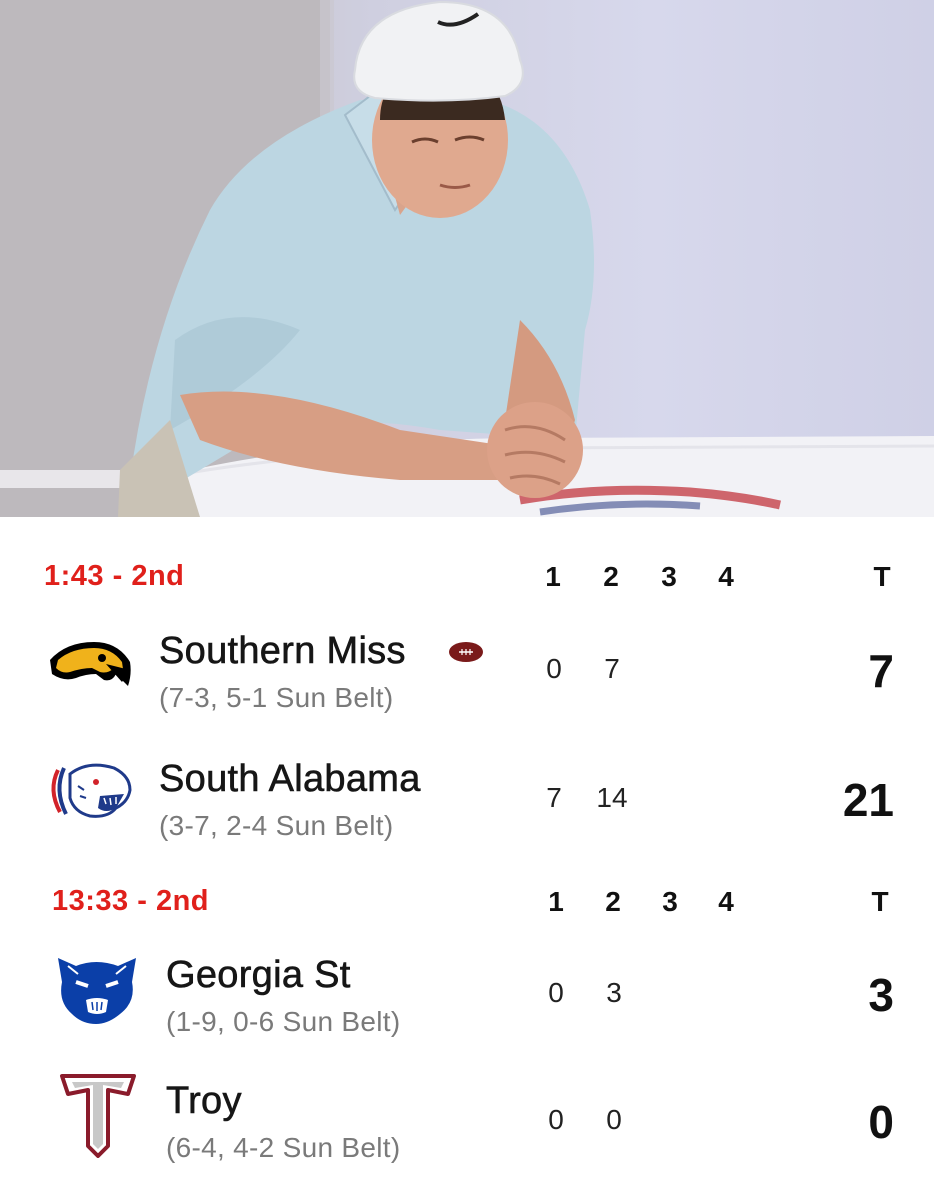 This screenshot has height=1200, width=934. Describe the element at coordinates (98, 1115) in the screenshot. I see `trojan-t-logo-icon` at that location.